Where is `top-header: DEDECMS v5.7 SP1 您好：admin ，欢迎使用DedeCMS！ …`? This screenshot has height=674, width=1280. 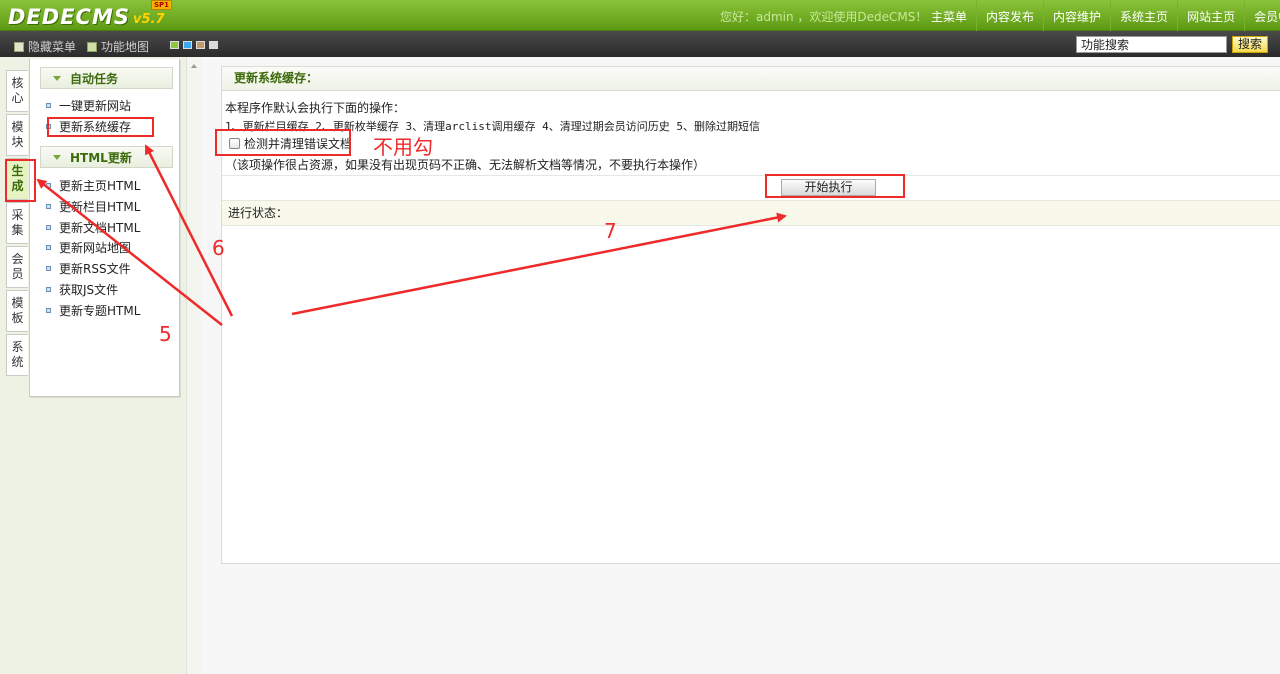 top-header: DEDECMS v5.7 SP1 您好：admin ，欢迎使用DedeCMS！ … is located at coordinates (640, 15).